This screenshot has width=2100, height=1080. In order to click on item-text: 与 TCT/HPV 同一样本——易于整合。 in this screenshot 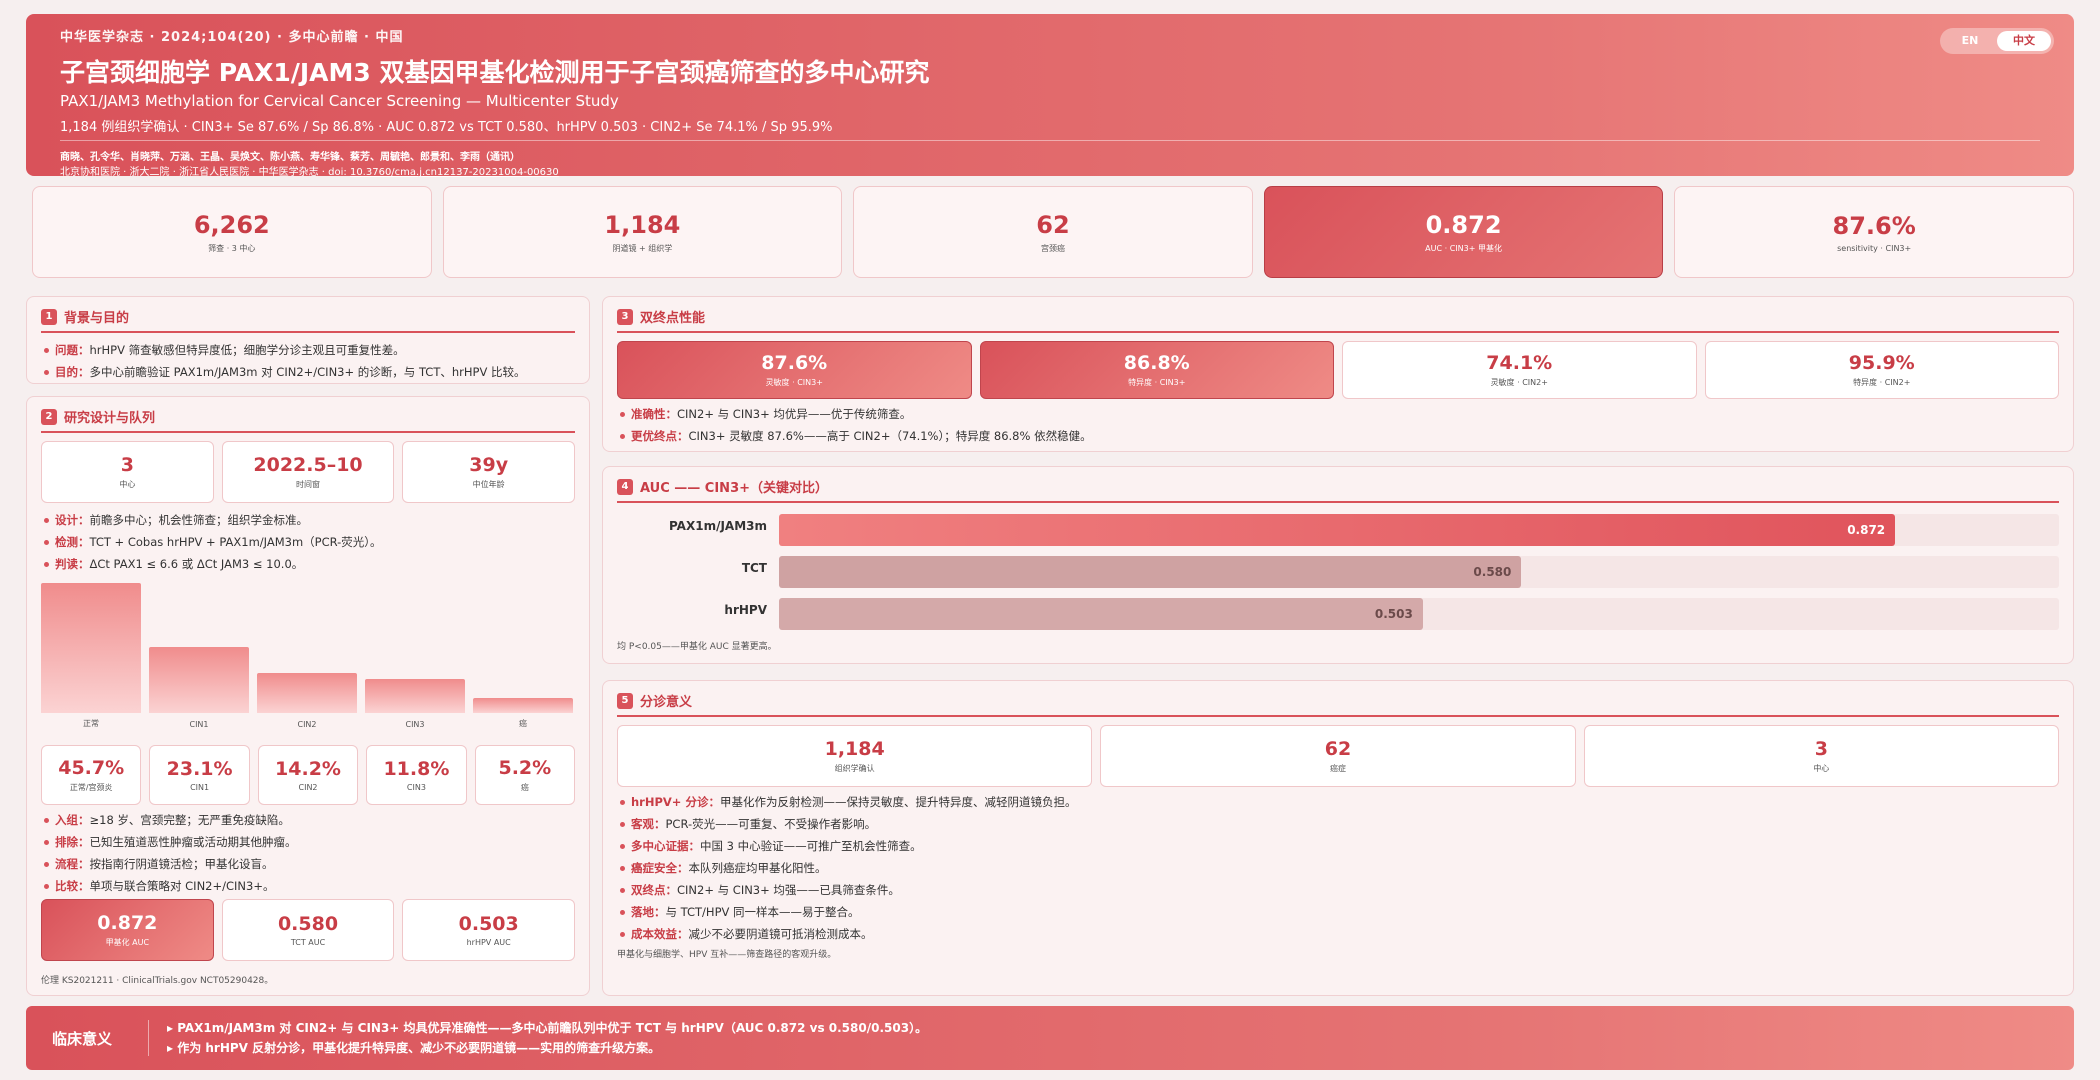, I will do `click(762, 912)`.